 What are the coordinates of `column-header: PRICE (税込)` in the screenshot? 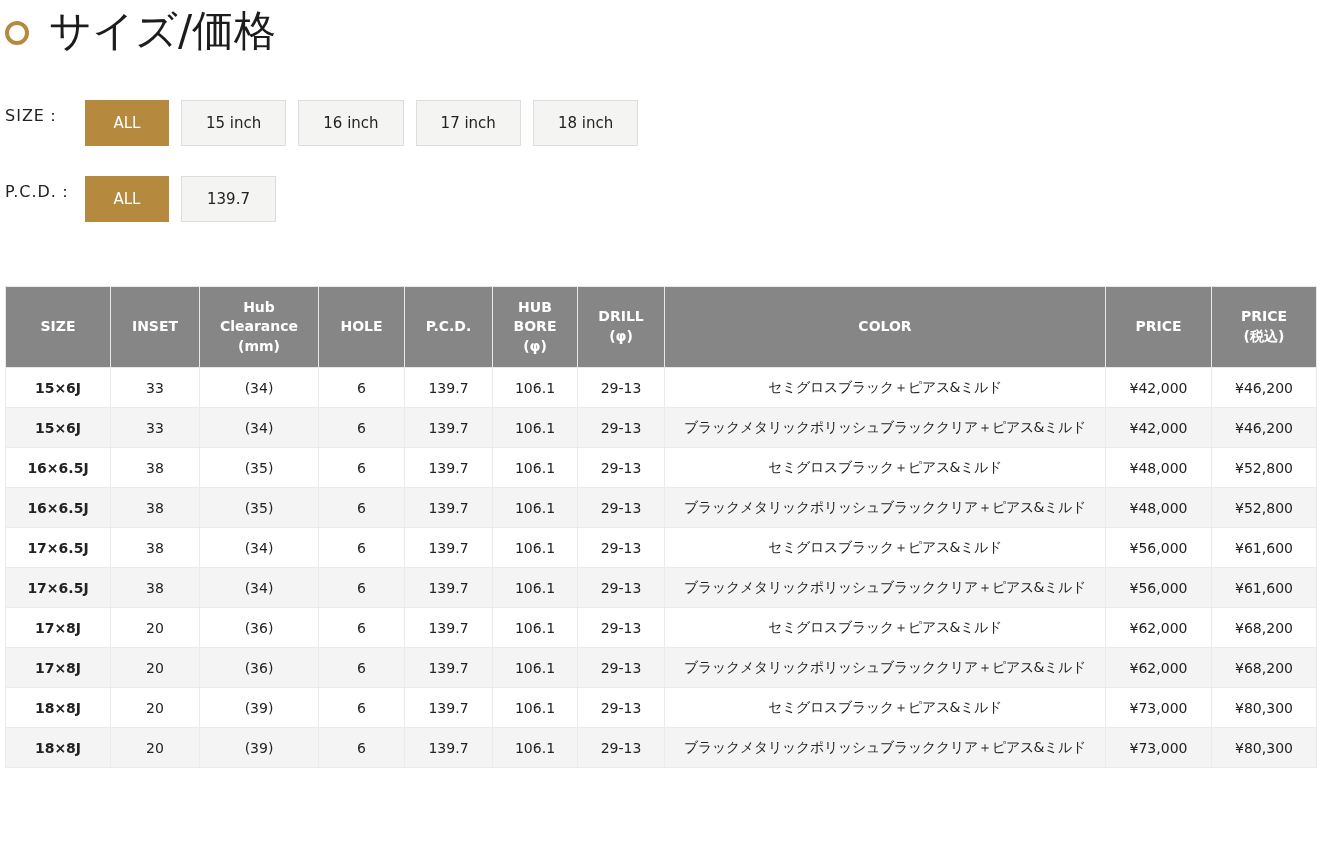 It's located at (1264, 327).